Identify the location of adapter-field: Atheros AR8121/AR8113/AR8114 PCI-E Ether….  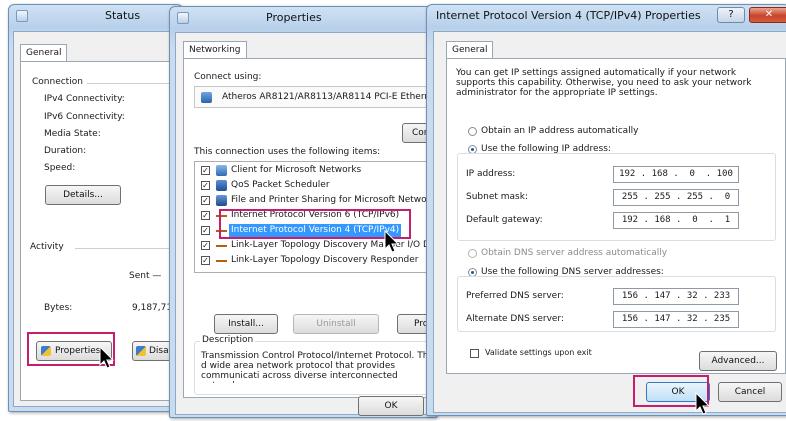
(317, 97).